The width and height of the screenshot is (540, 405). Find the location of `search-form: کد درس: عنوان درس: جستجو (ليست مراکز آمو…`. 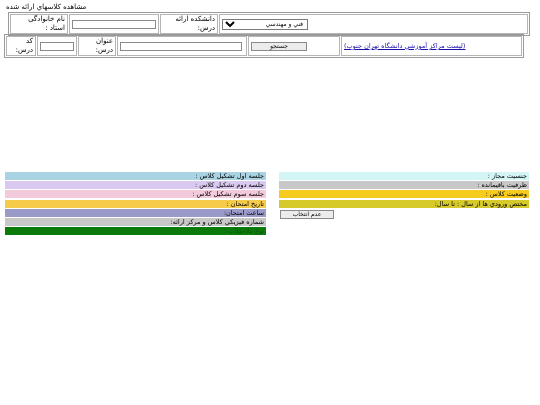

search-form: کد درس: عنوان درس: جستجو (ليست مراکز آمو… is located at coordinates (264, 46).